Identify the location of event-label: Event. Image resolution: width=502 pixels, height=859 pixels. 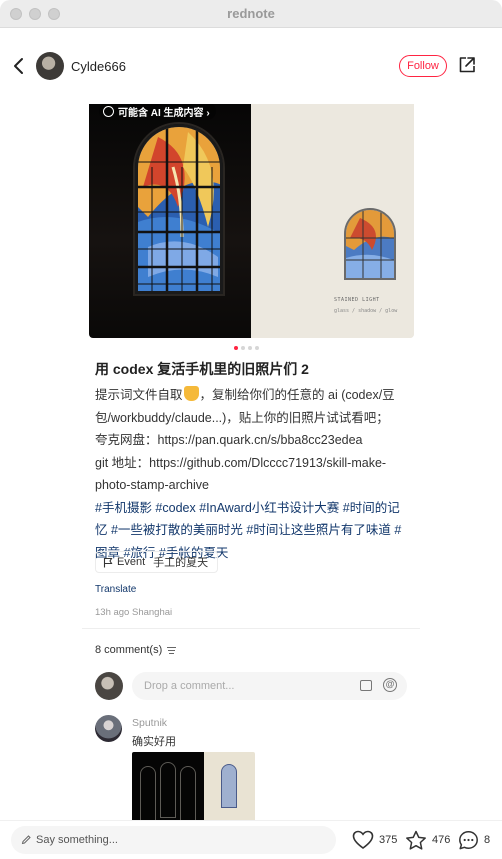
(131, 562).